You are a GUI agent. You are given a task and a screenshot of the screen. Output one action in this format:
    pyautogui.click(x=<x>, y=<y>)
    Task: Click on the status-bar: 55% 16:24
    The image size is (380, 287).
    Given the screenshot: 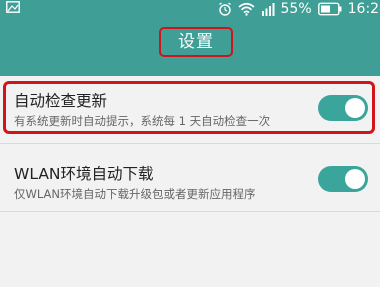 What is the action you would take?
    pyautogui.click(x=190, y=9)
    